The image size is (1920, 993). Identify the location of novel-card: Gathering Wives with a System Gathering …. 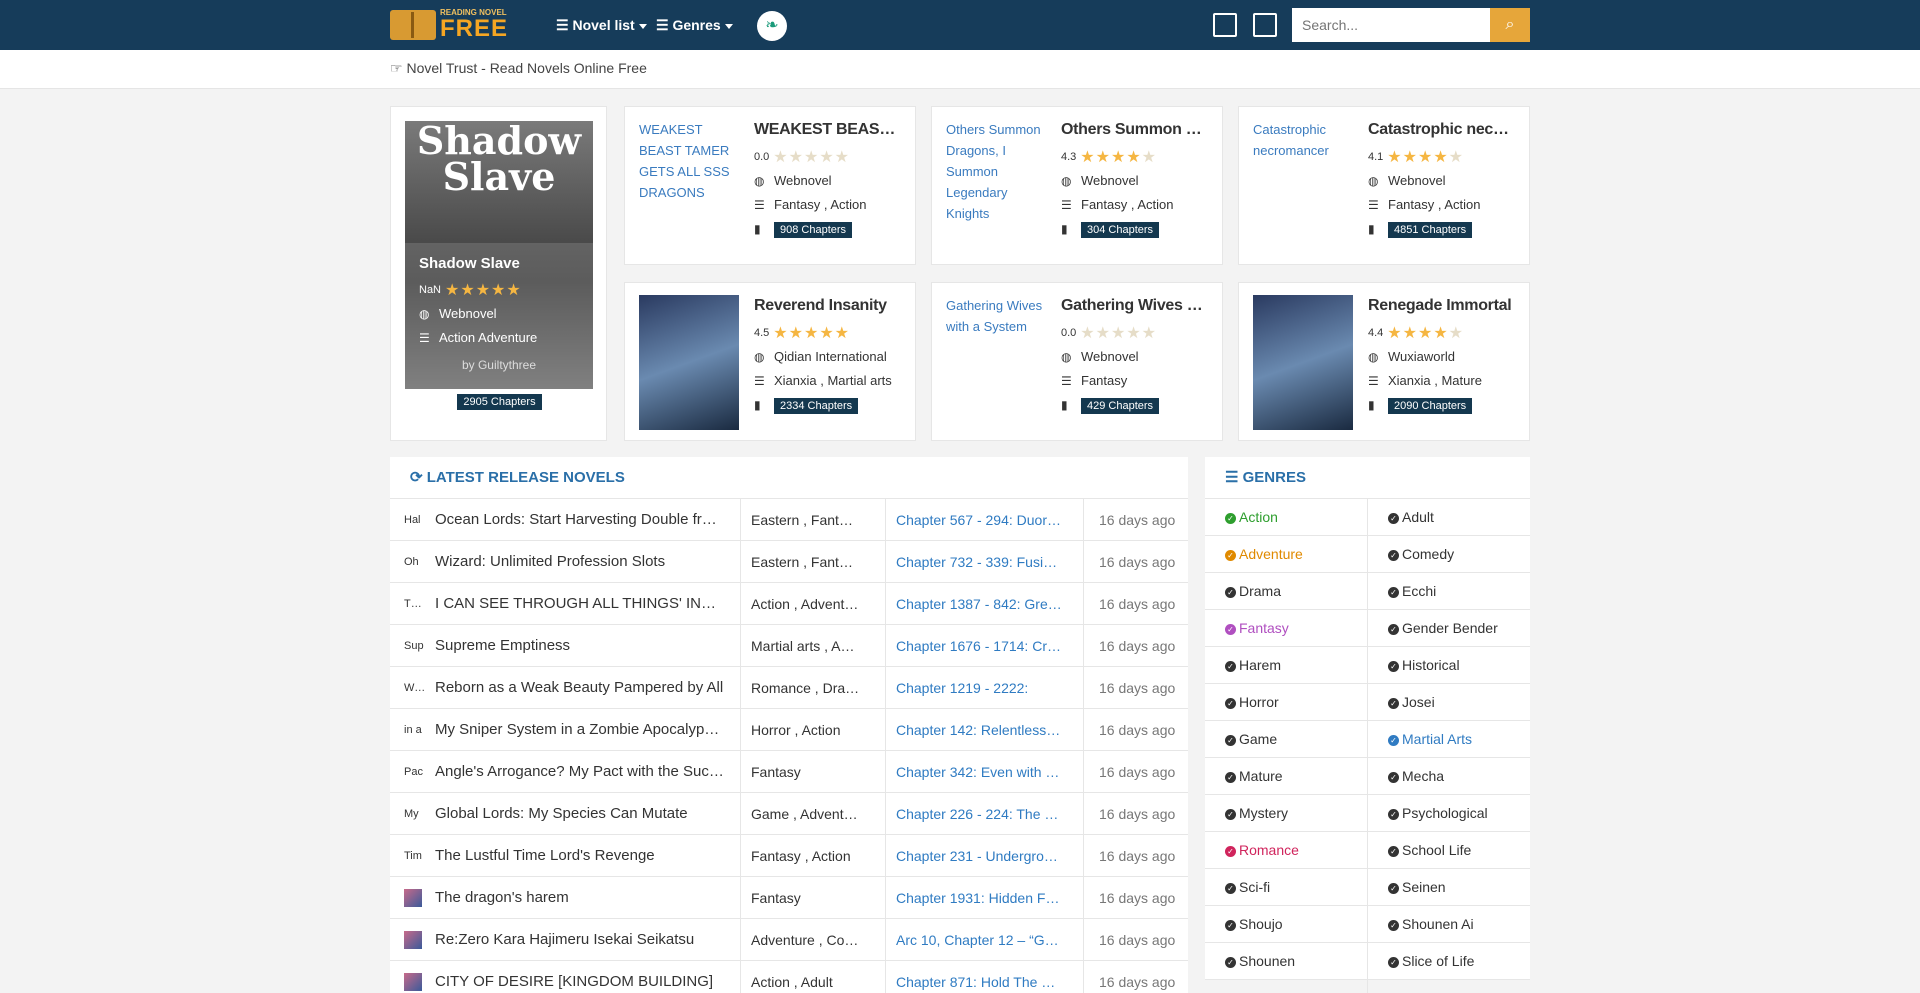
(1077, 361).